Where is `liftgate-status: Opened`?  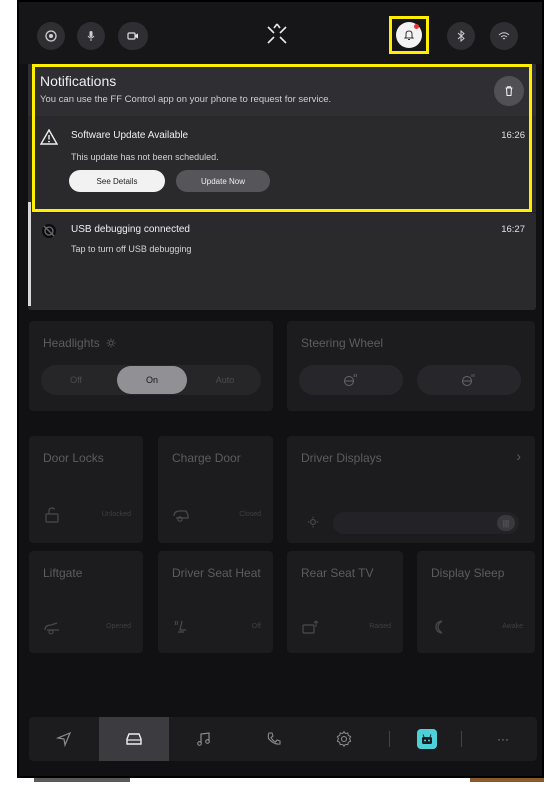
liftgate-status: Opened is located at coordinates (118, 626).